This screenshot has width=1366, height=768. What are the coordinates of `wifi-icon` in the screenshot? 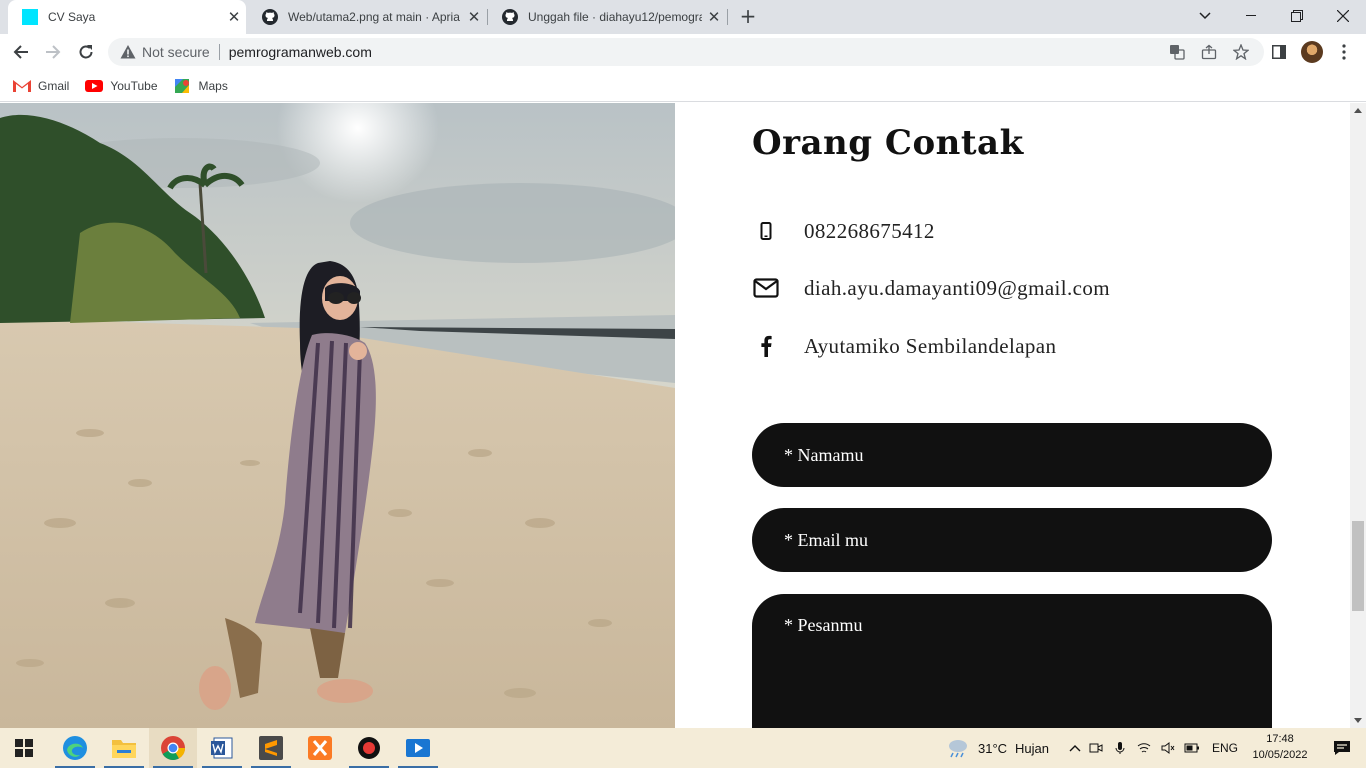 It's located at (1144, 748).